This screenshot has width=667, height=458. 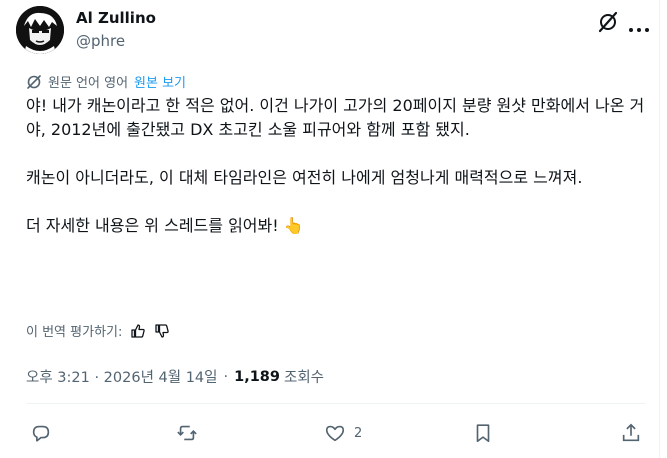 I want to click on bookmark-button, so click(x=487, y=433).